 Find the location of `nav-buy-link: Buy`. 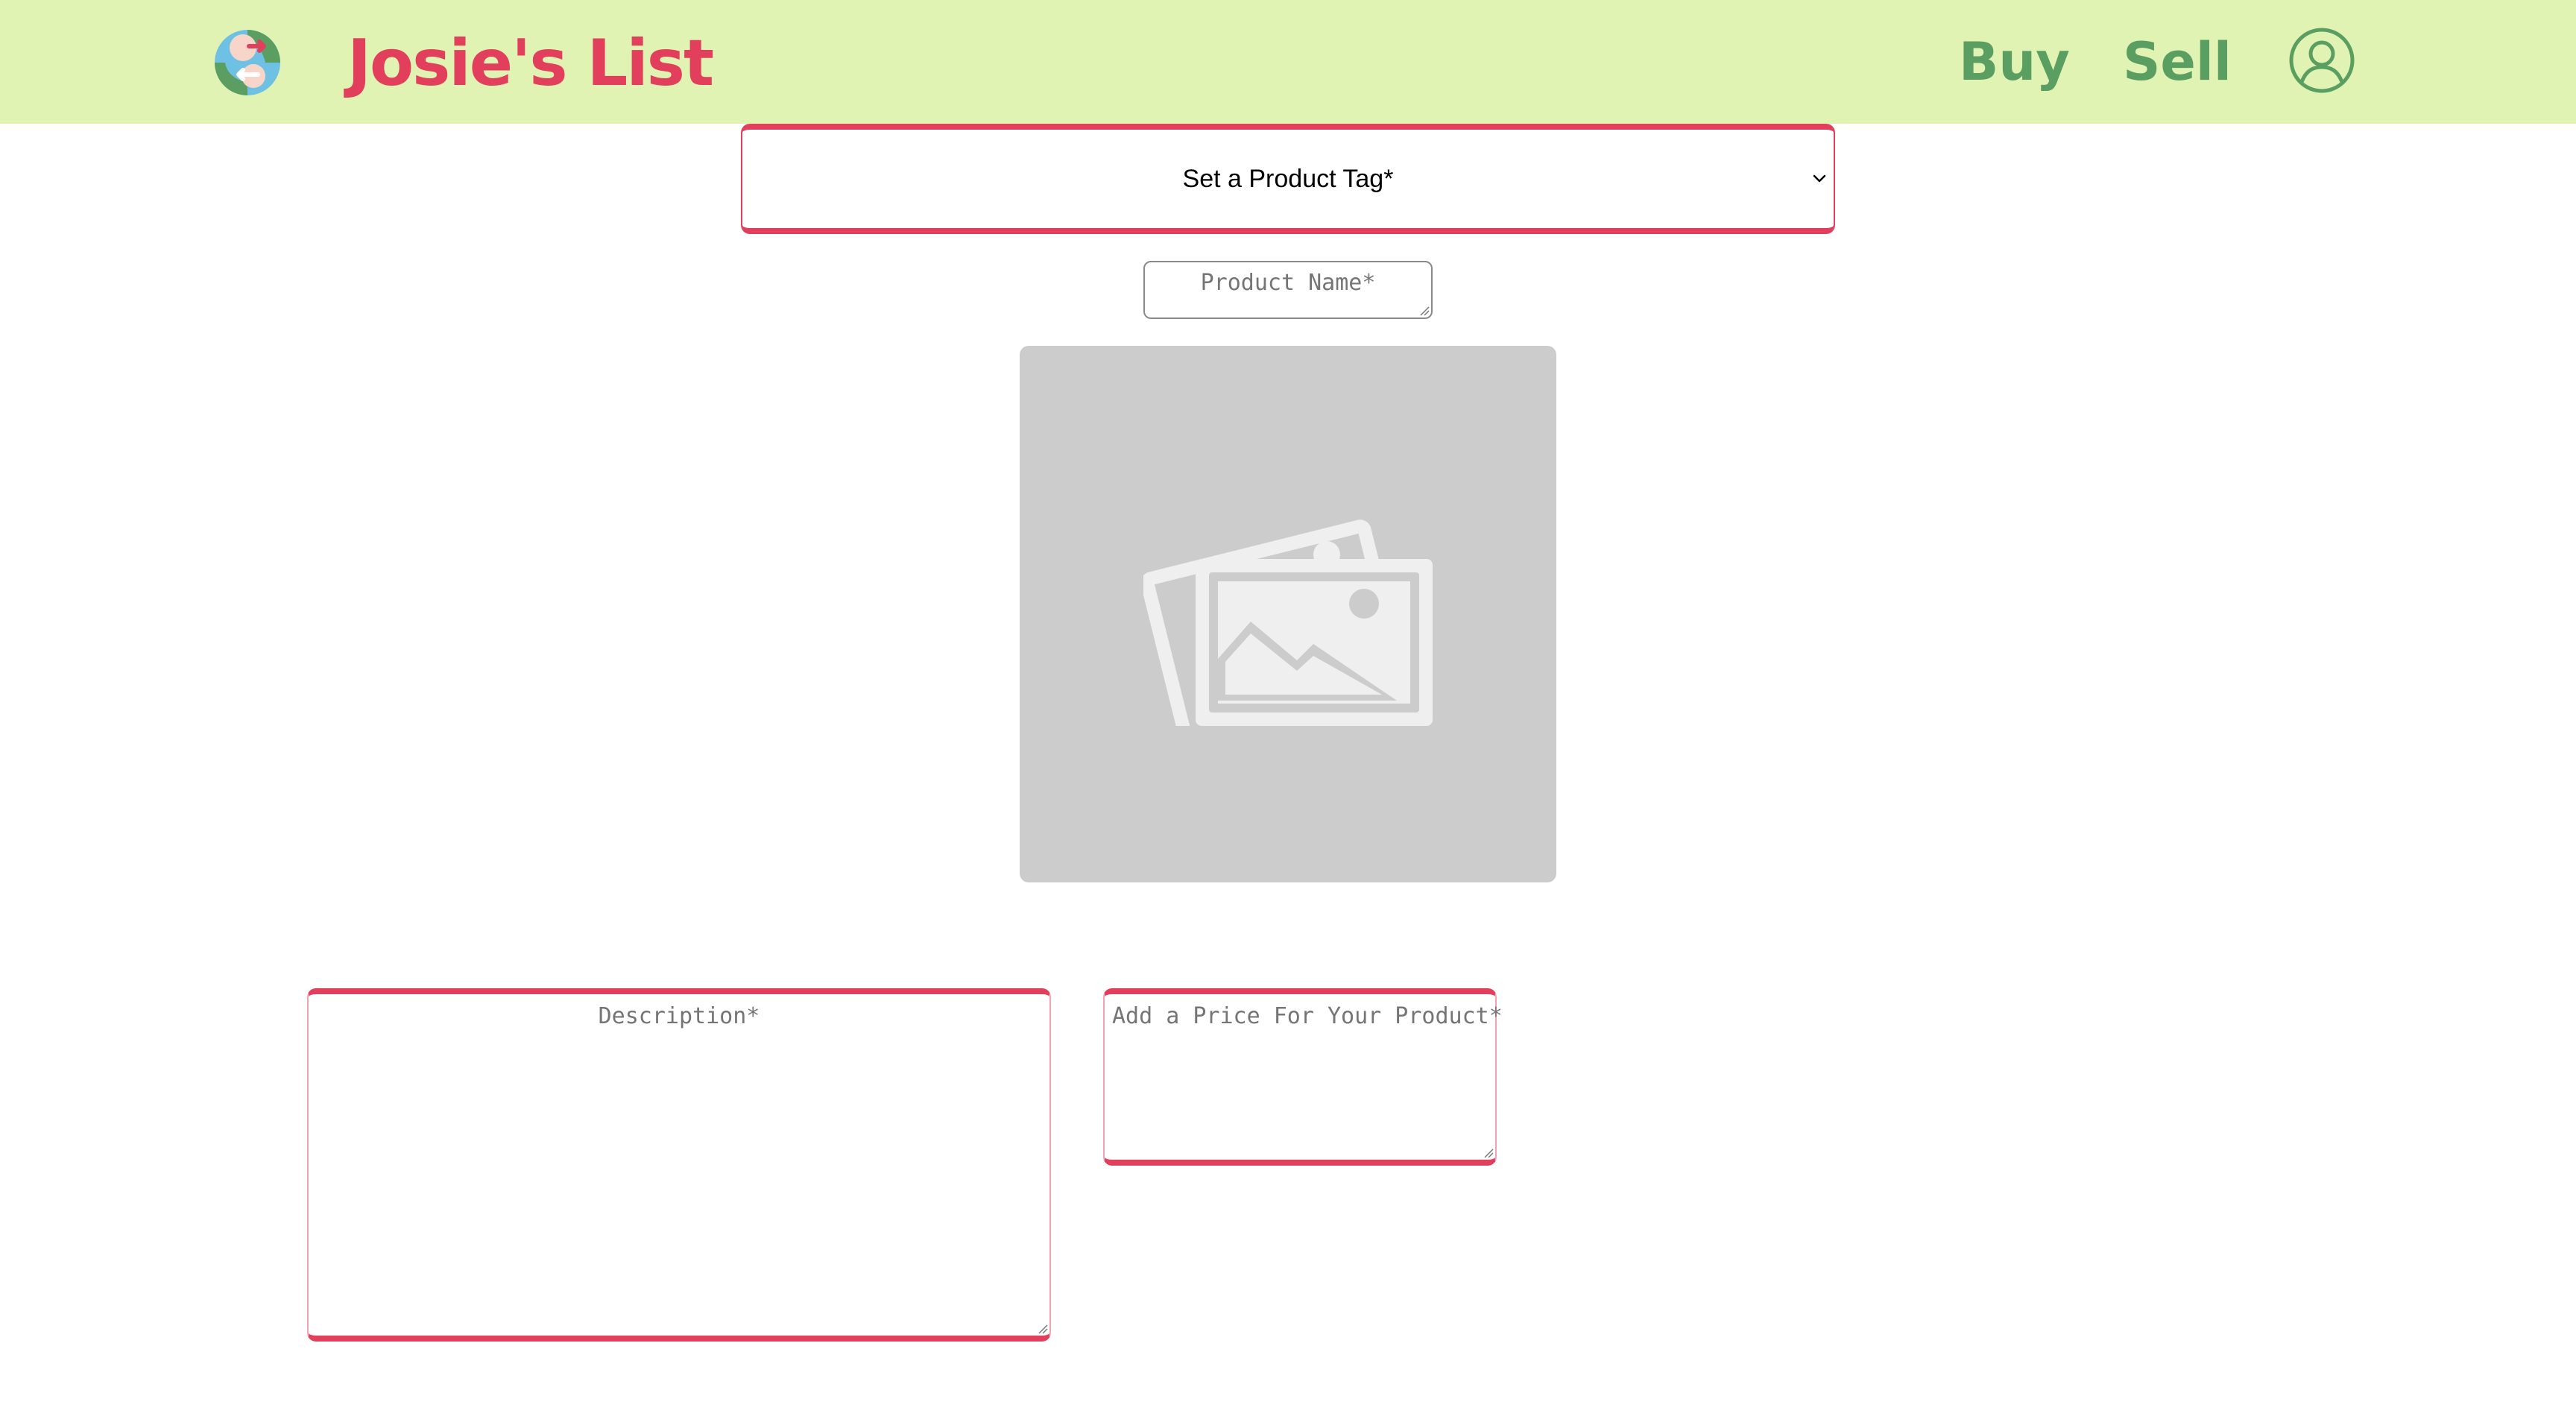

nav-buy-link: Buy is located at coordinates (2014, 62).